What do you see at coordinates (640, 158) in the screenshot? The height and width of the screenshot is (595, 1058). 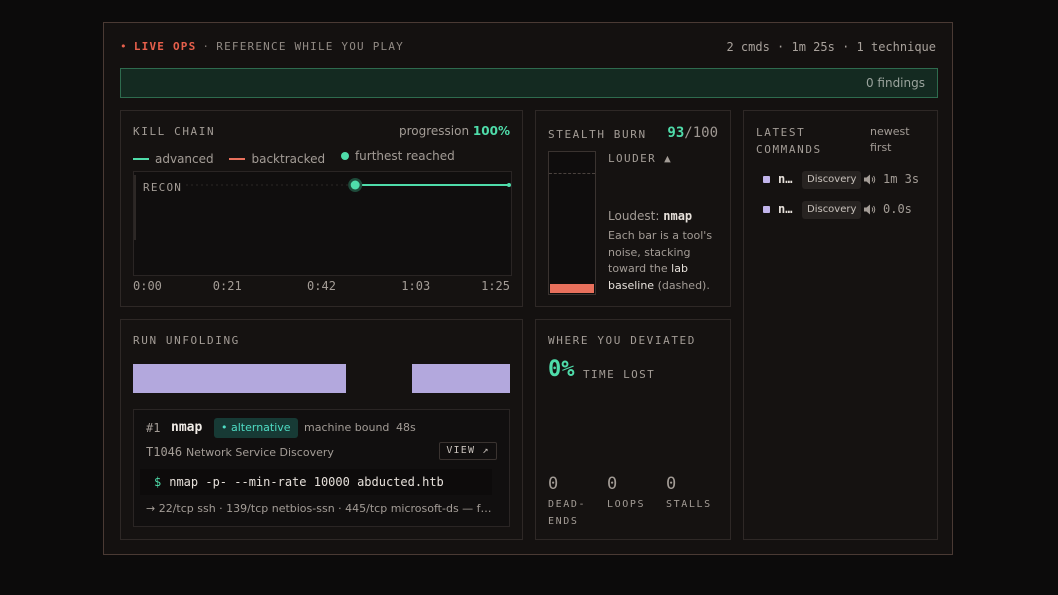 I see `louder-label: LOUDER ▲` at bounding box center [640, 158].